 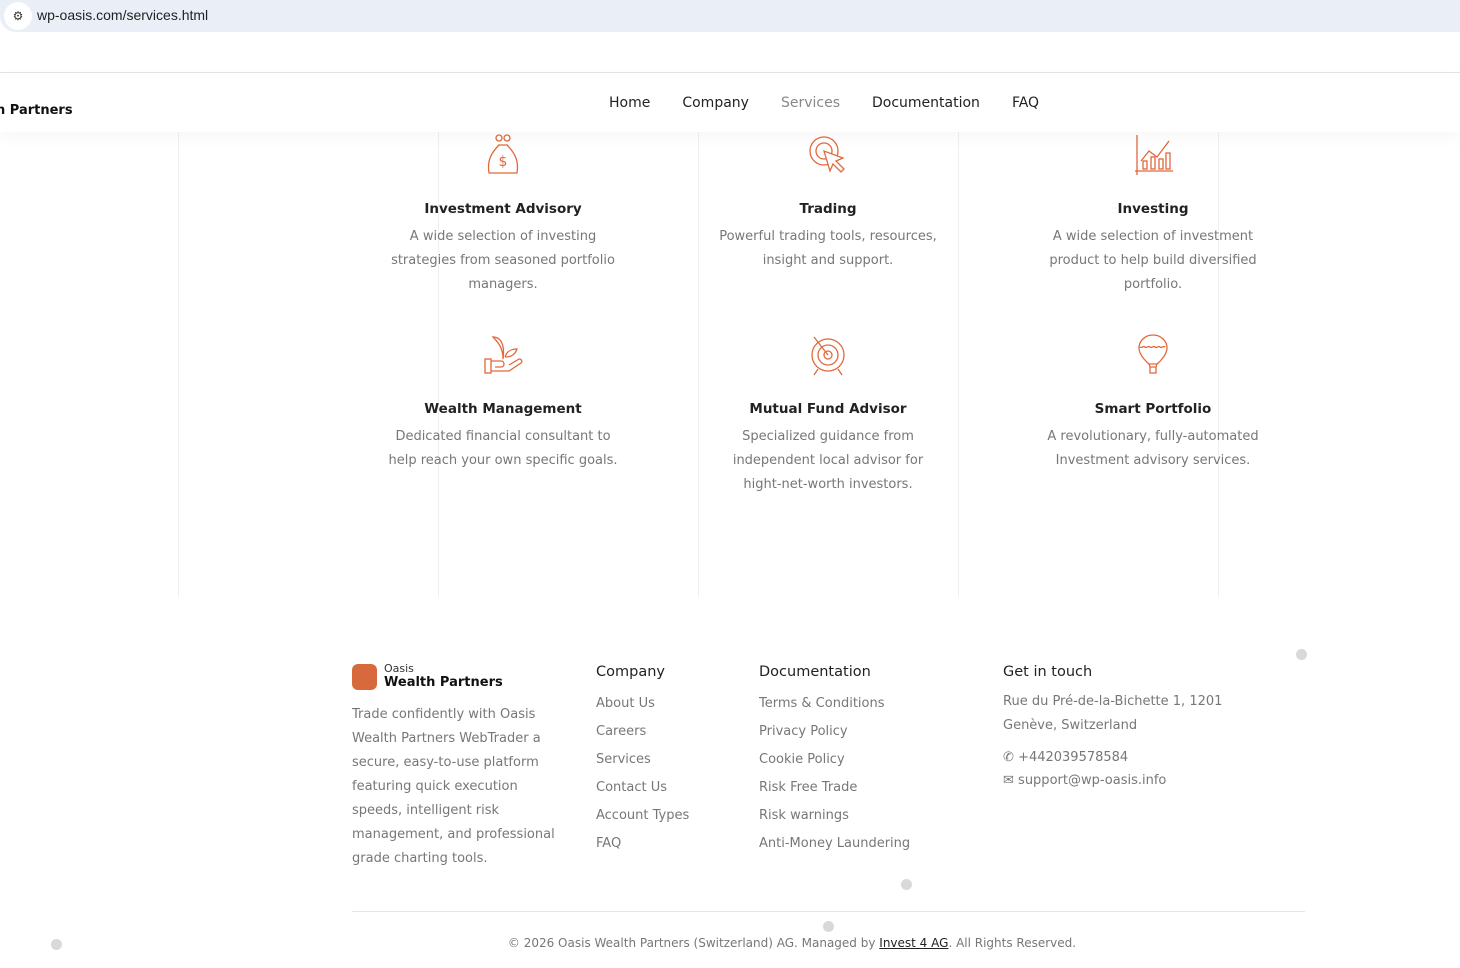 What do you see at coordinates (1073, 757) in the screenshot?
I see `phone-link: +442039578584` at bounding box center [1073, 757].